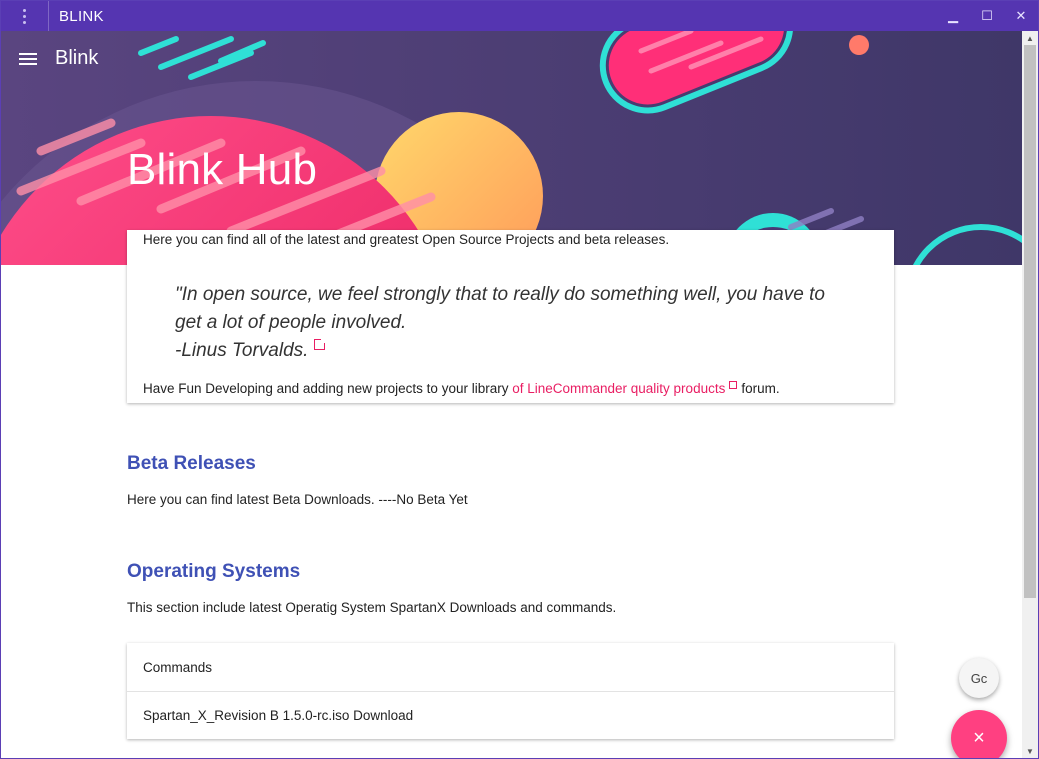  I want to click on quote-line: get a lot of people involved., so click(291, 322).